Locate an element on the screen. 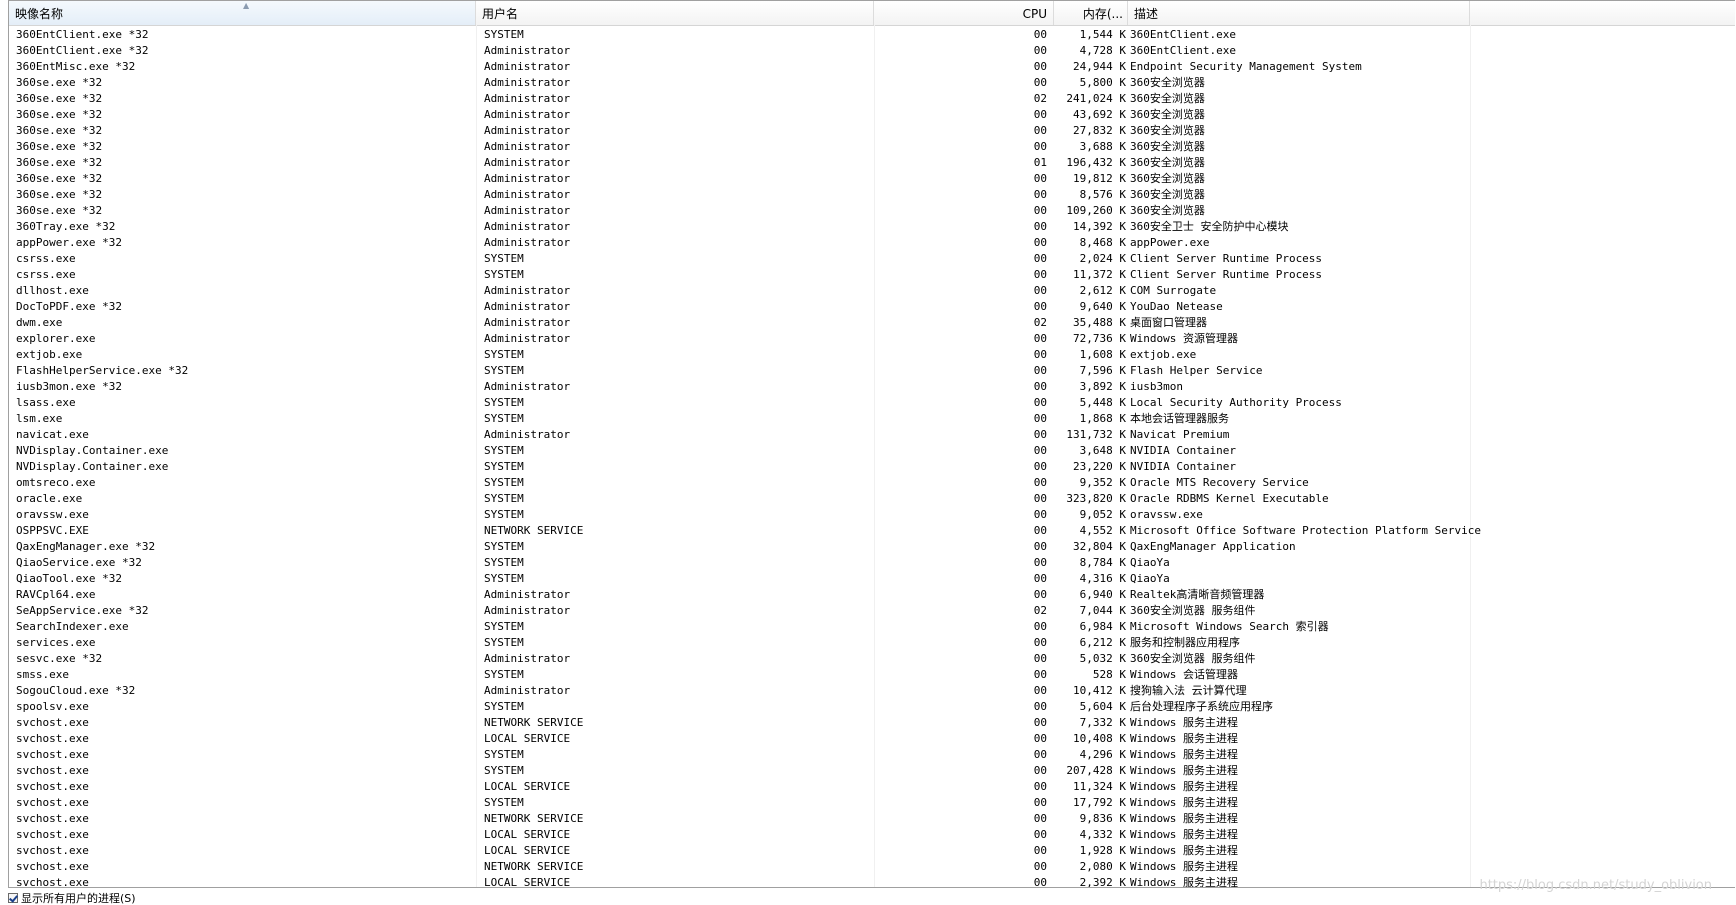 The height and width of the screenshot is (905, 1736). table-row: lsm.exe SYSTEM 00 1,868 K 本地会话管理器服务 is located at coordinates (872, 419).